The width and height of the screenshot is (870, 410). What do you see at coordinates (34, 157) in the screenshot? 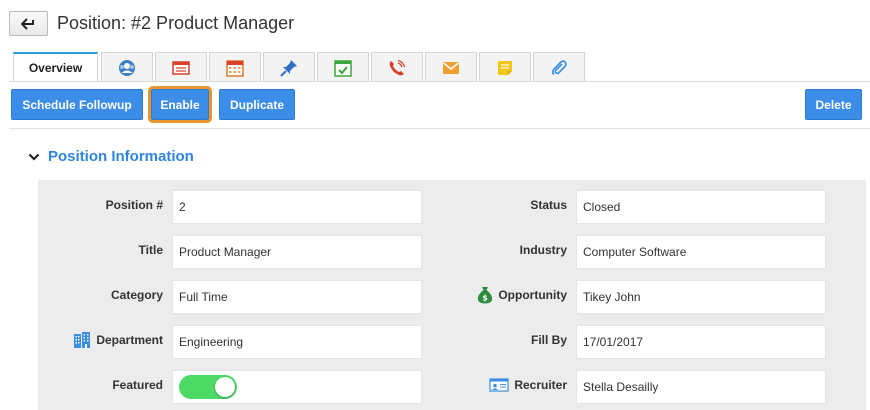
I see `chevron-down-icon` at bounding box center [34, 157].